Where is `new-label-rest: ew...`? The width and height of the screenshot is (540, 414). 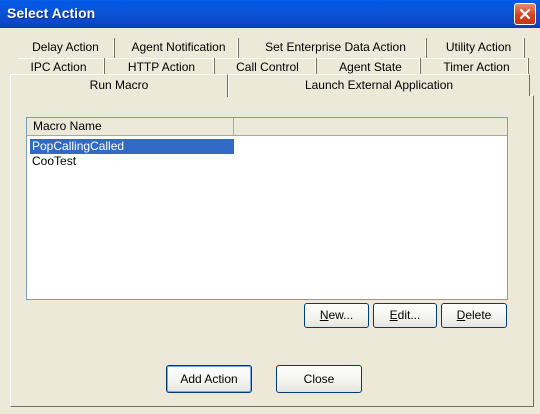
new-label-rest: ew... is located at coordinates (341, 315).